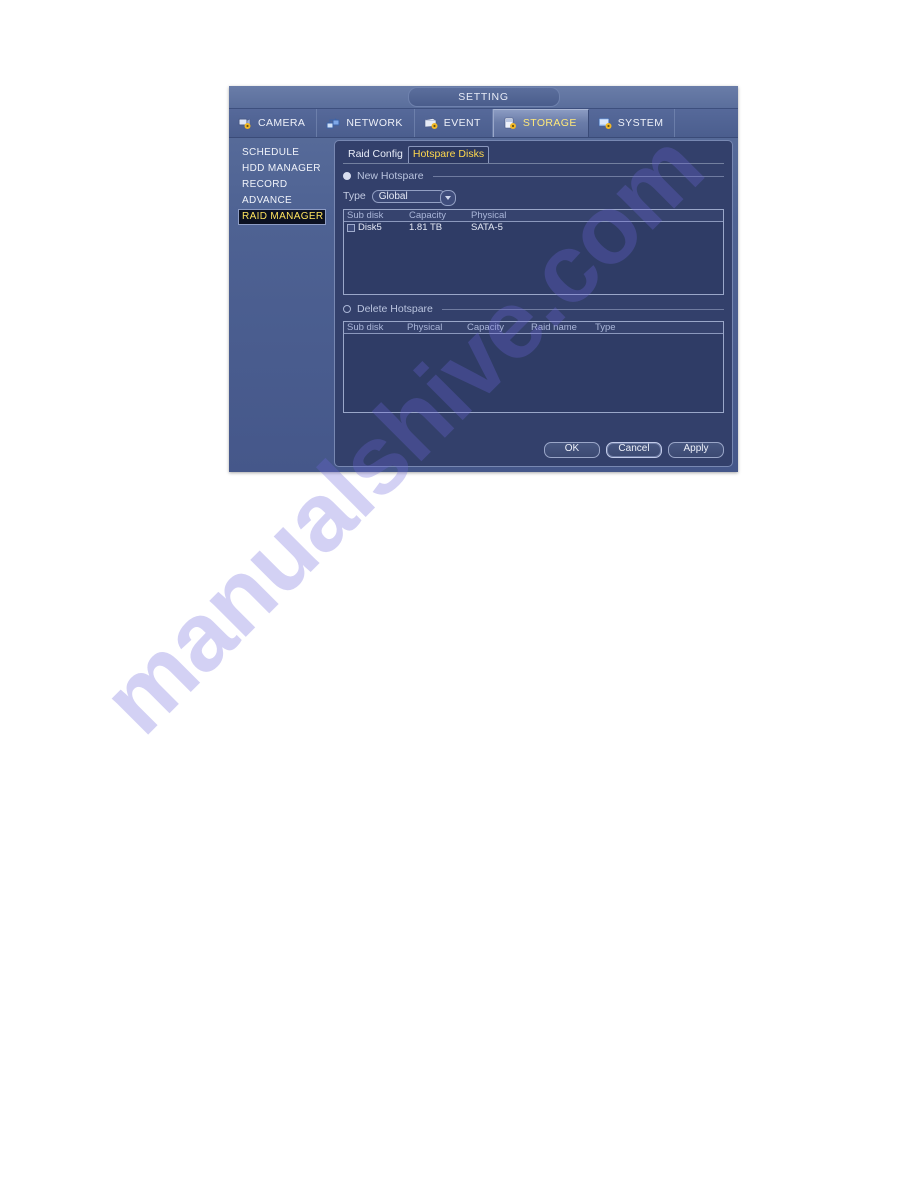 The image size is (918, 1188). I want to click on camera-gear-icon, so click(245, 123).